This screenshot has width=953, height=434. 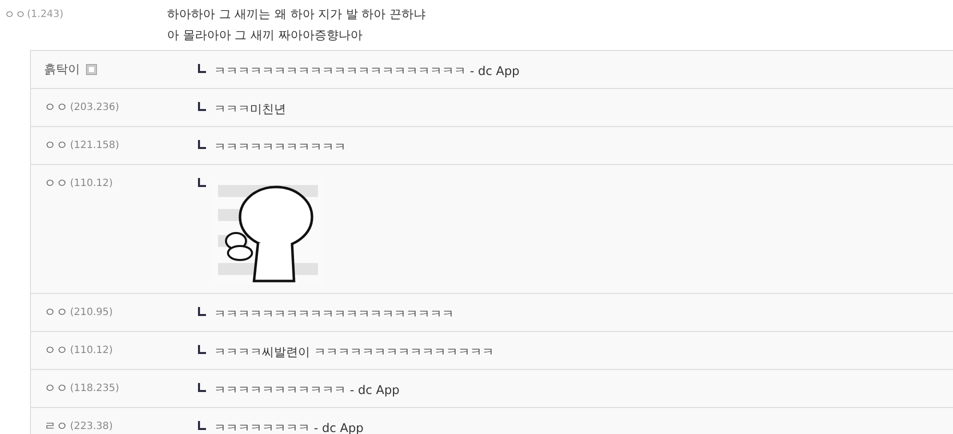 I want to click on ip-address: (210.95), so click(x=91, y=312).